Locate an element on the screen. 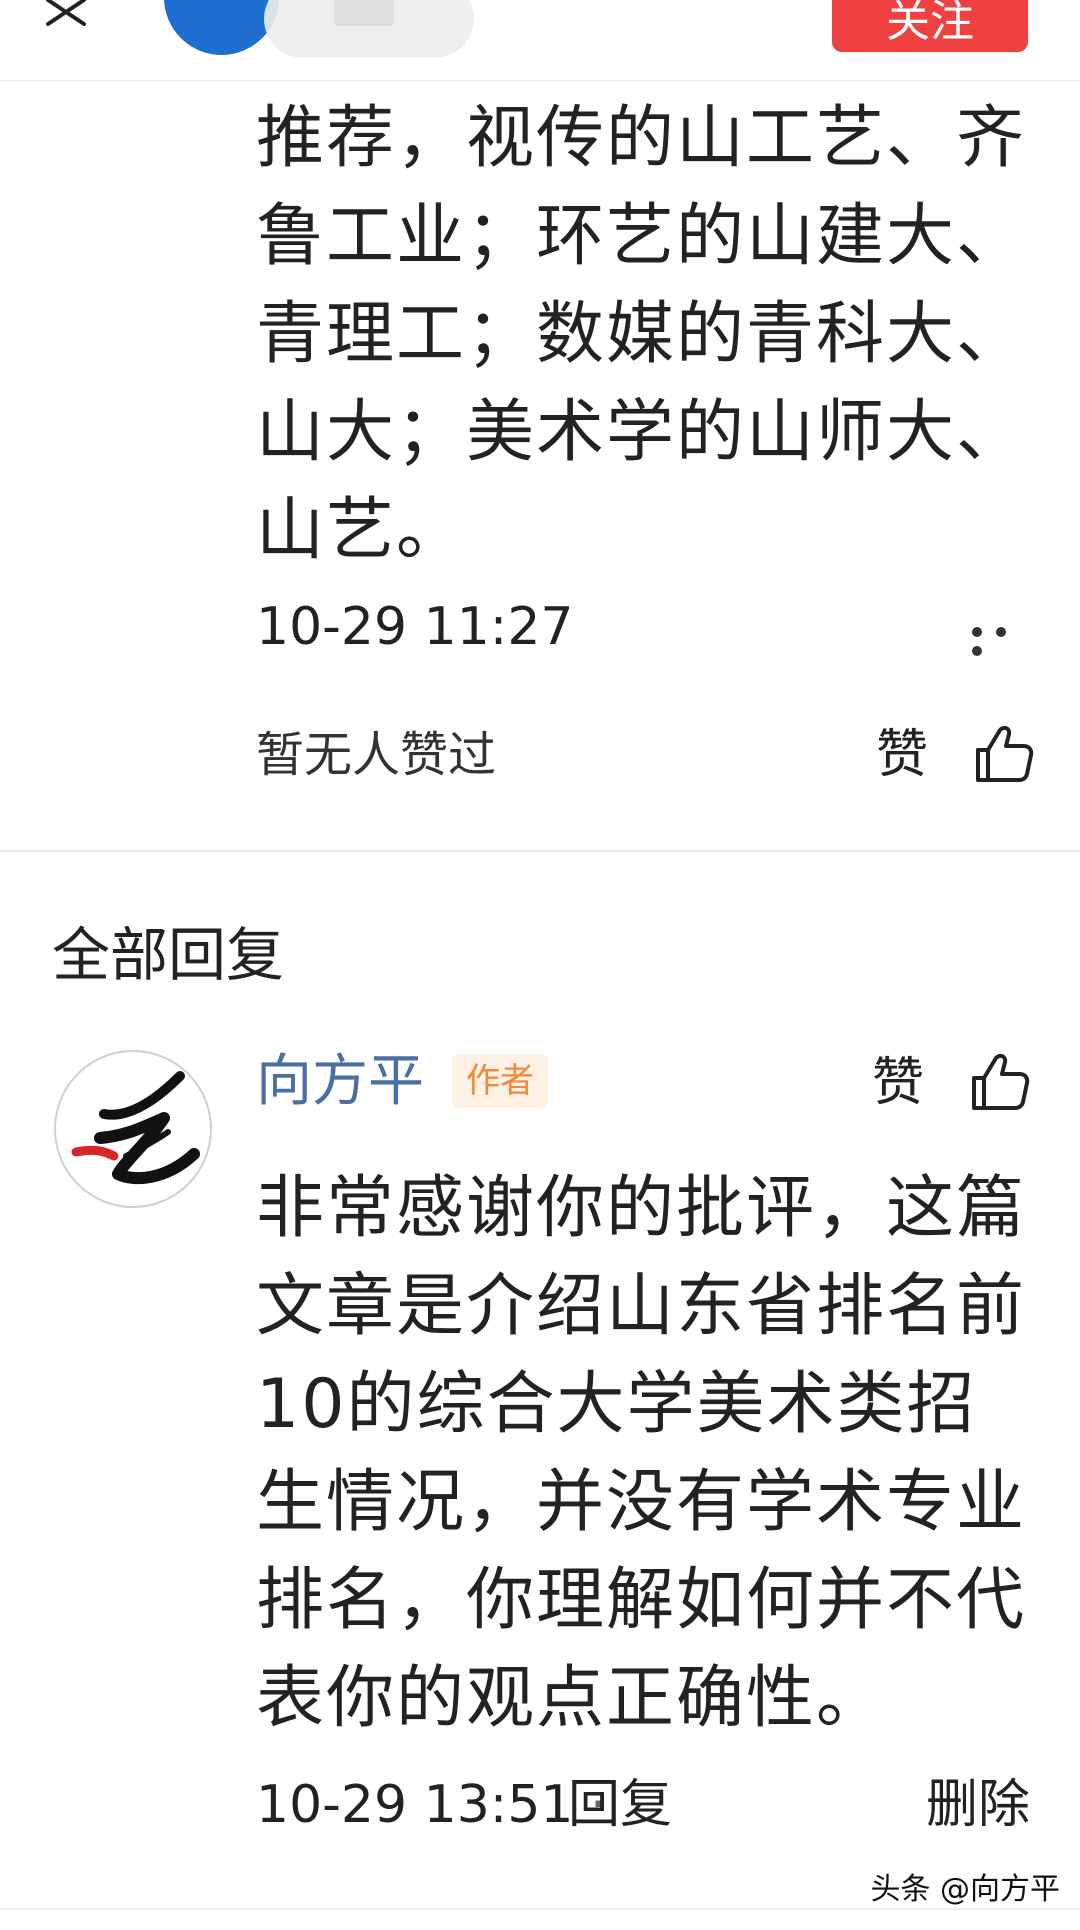 The height and width of the screenshot is (1930, 1080). reply-author-name: 向方平 is located at coordinates (340, 1082).